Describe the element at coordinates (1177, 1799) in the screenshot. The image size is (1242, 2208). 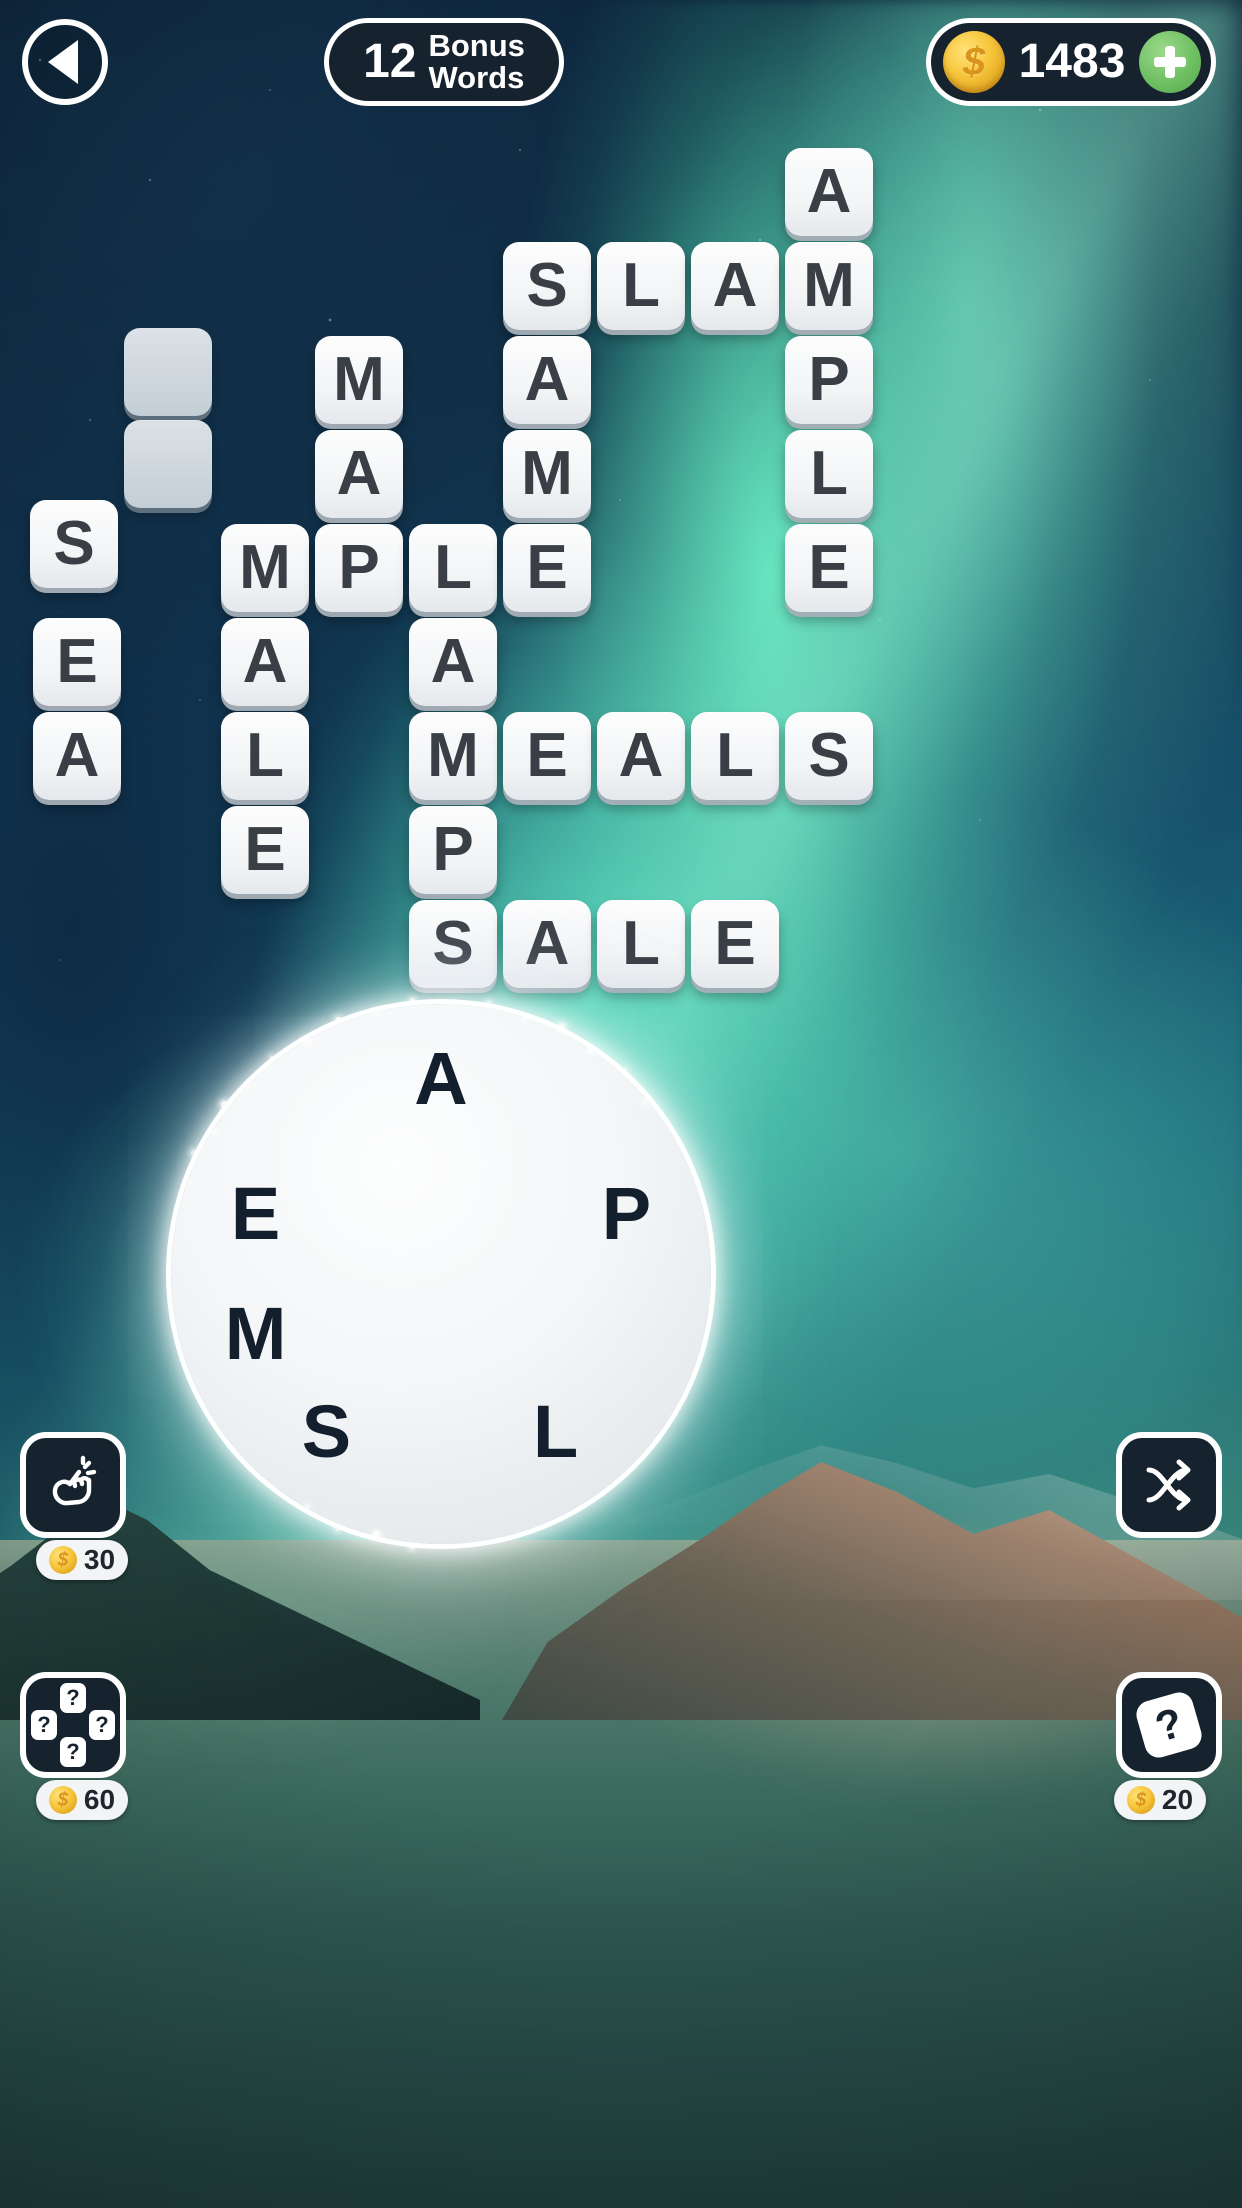
I see `hint-single-price-value: 20` at that location.